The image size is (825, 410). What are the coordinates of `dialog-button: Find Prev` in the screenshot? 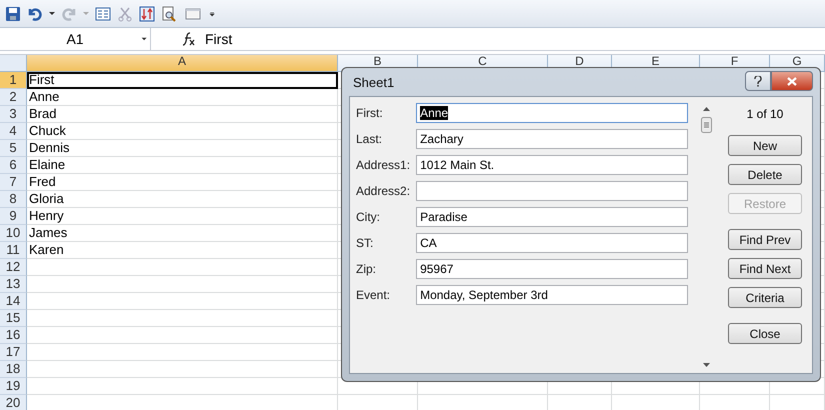 It's located at (765, 239).